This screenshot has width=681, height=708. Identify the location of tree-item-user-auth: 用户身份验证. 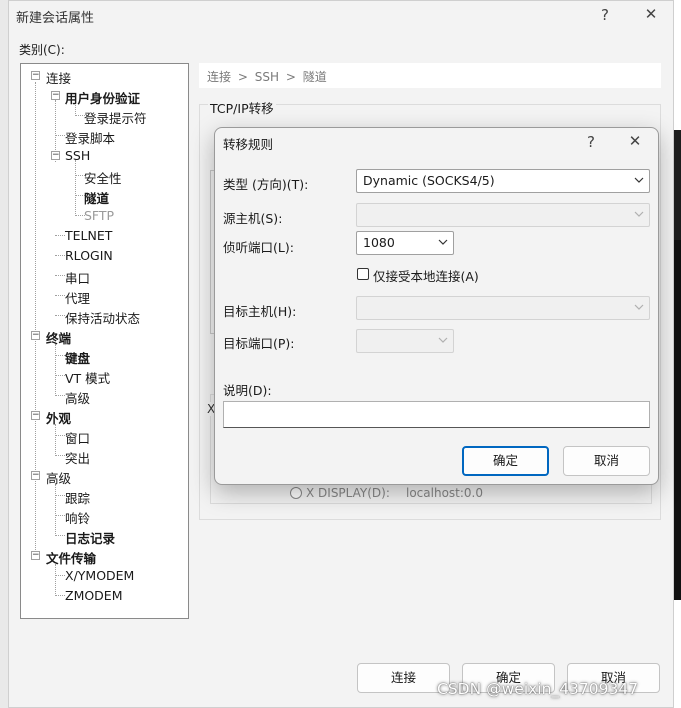
(102, 97).